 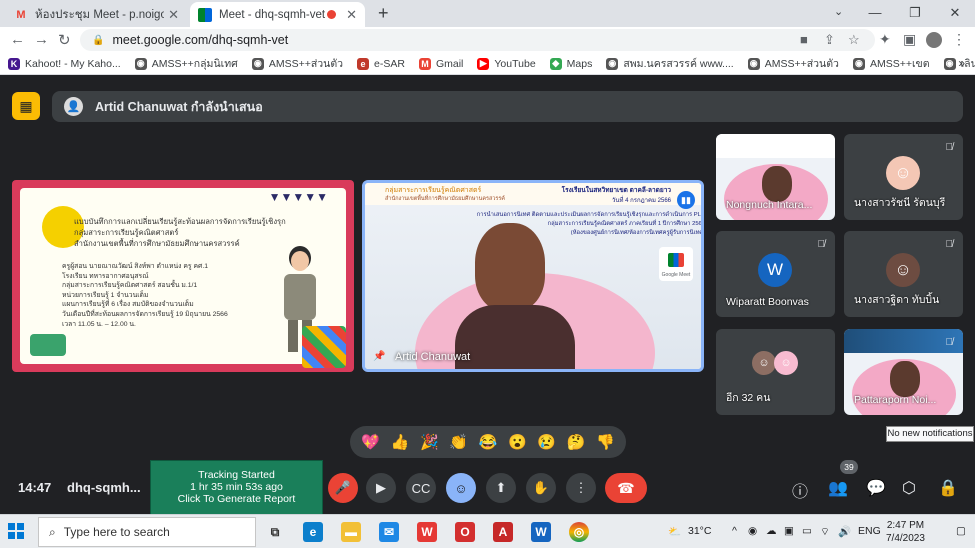 What do you see at coordinates (26, 106) in the screenshot?
I see `presentation-icon: ▦` at bounding box center [26, 106].